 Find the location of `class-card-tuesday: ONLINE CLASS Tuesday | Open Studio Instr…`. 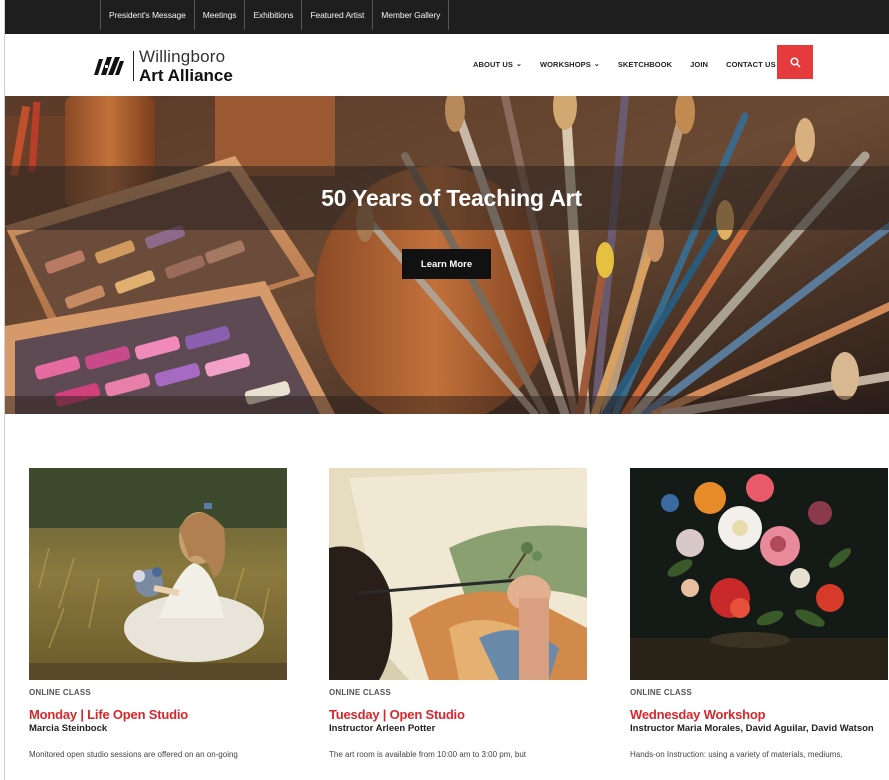

class-card-tuesday: ONLINE CLASS Tuesday | Open Studio Instr… is located at coordinates (458, 614).